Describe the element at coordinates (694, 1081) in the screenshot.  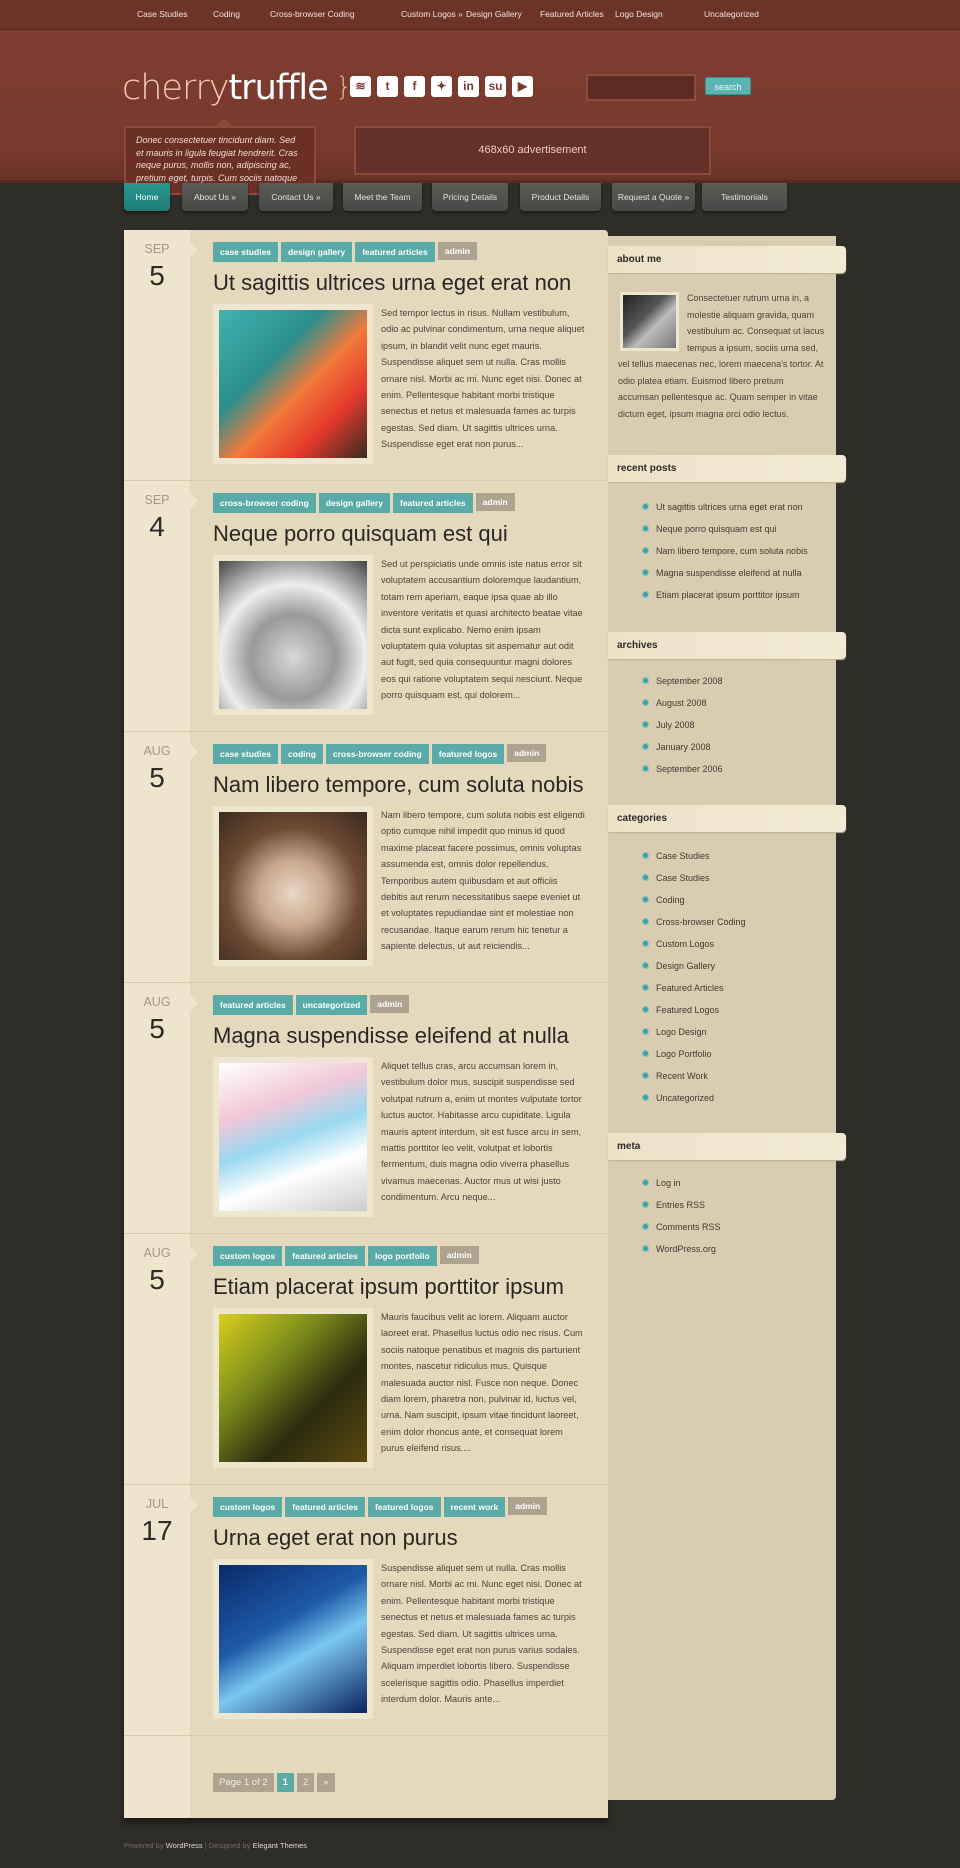
I see `list-item: Recent Work` at that location.